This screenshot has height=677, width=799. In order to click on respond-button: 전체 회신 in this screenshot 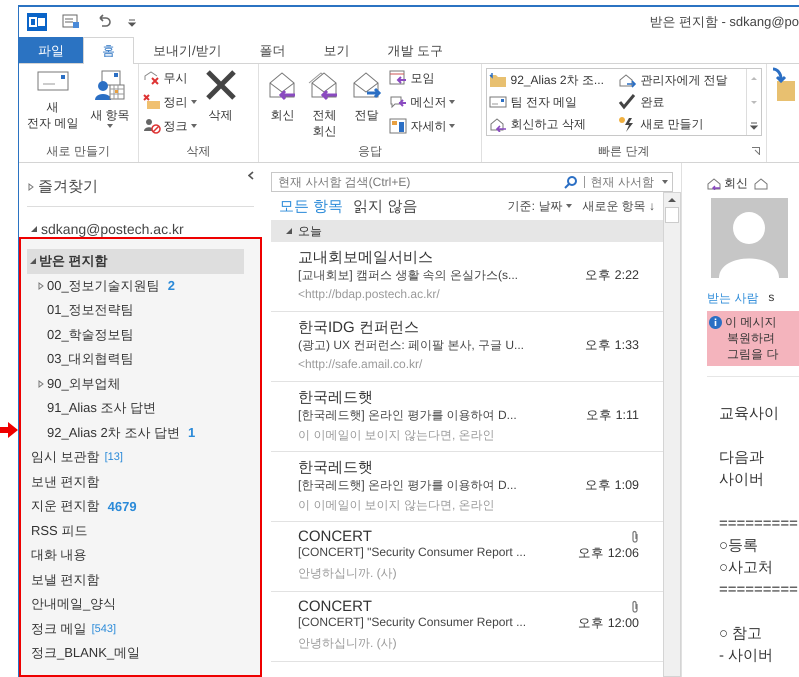, I will do `click(324, 105)`.